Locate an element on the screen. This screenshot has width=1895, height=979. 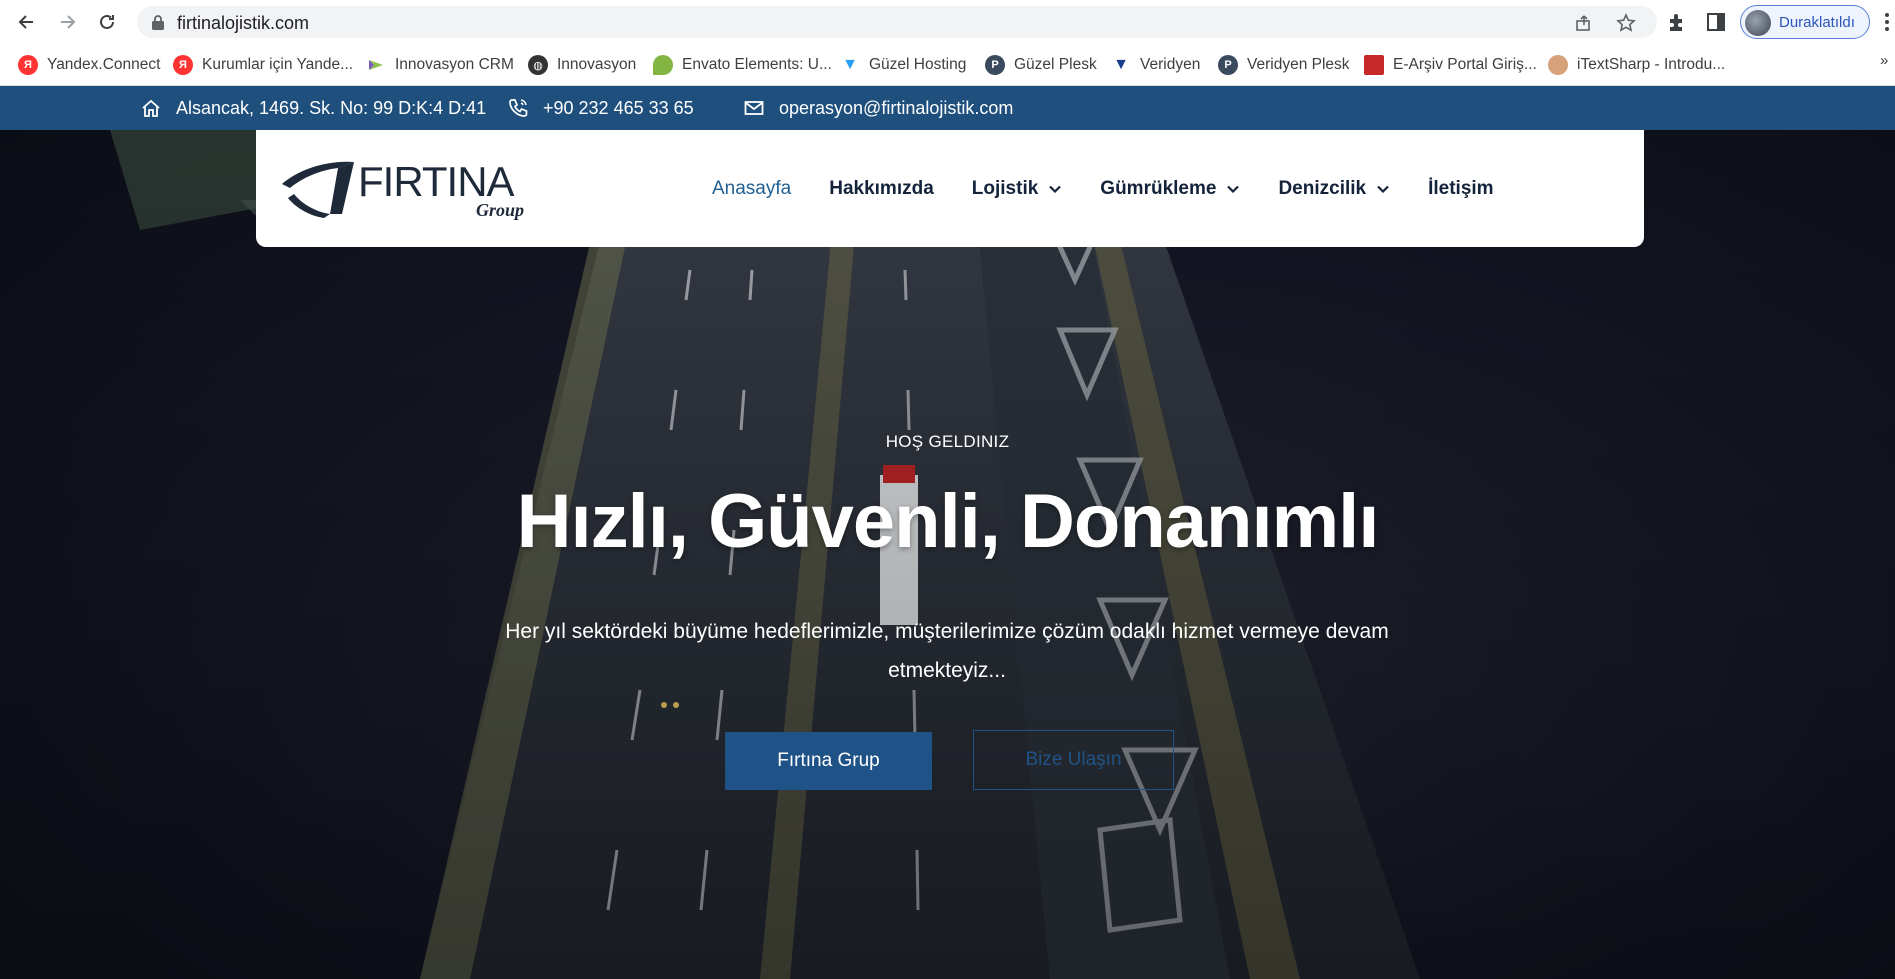
logo-name: FIRTINA is located at coordinates (436, 181).